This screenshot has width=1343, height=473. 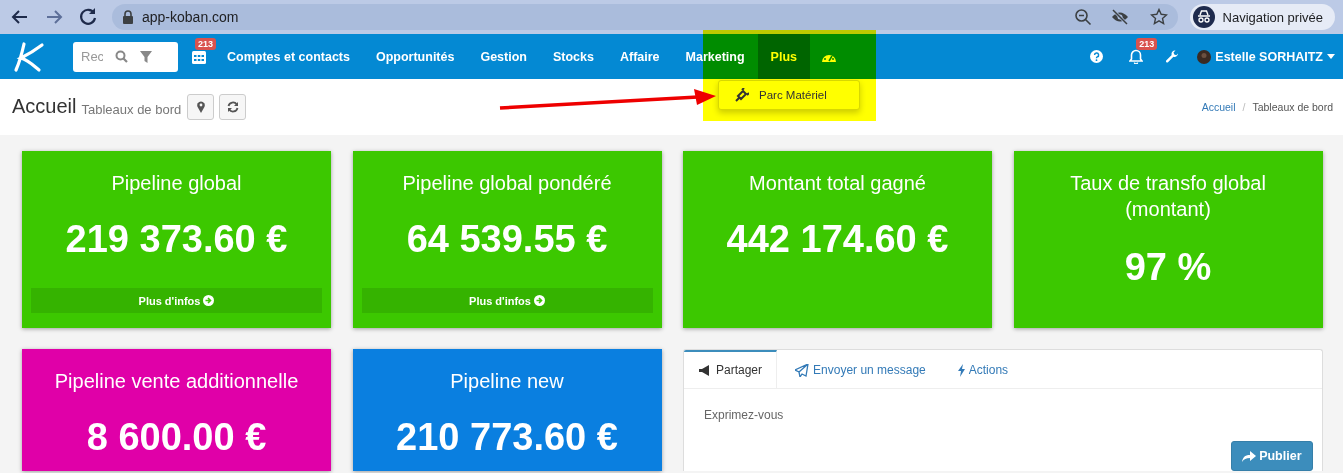 What do you see at coordinates (1272, 456) in the screenshot?
I see `publish-button: Publier` at bounding box center [1272, 456].